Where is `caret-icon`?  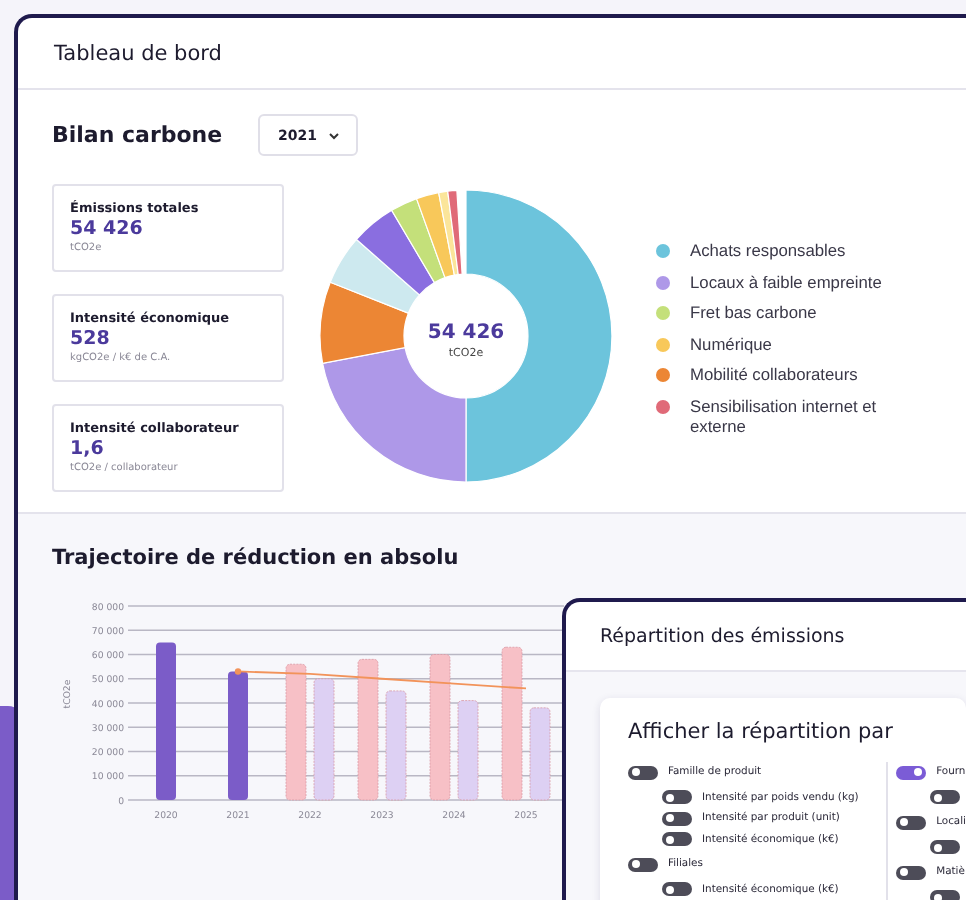
caret-icon is located at coordinates (334, 135).